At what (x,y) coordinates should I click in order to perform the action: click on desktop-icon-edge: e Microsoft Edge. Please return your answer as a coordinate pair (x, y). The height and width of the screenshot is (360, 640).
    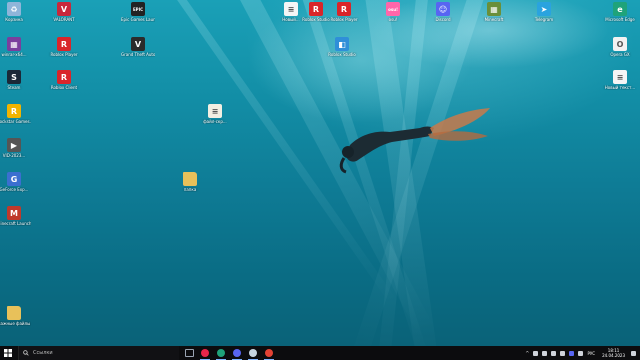
    Looking at the image, I should click on (620, 12).